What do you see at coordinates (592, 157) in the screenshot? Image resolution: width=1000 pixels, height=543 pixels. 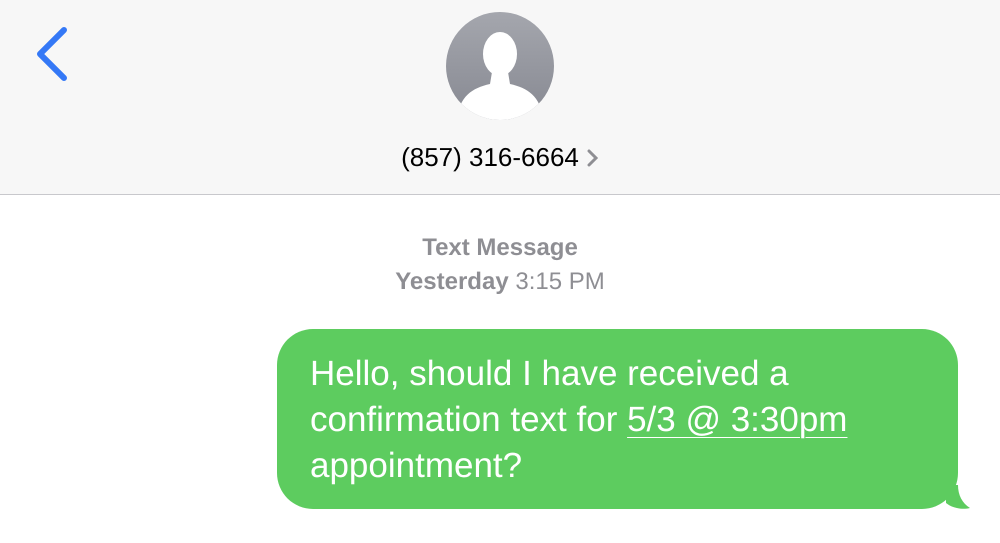 I see `chevron-right-icon` at bounding box center [592, 157].